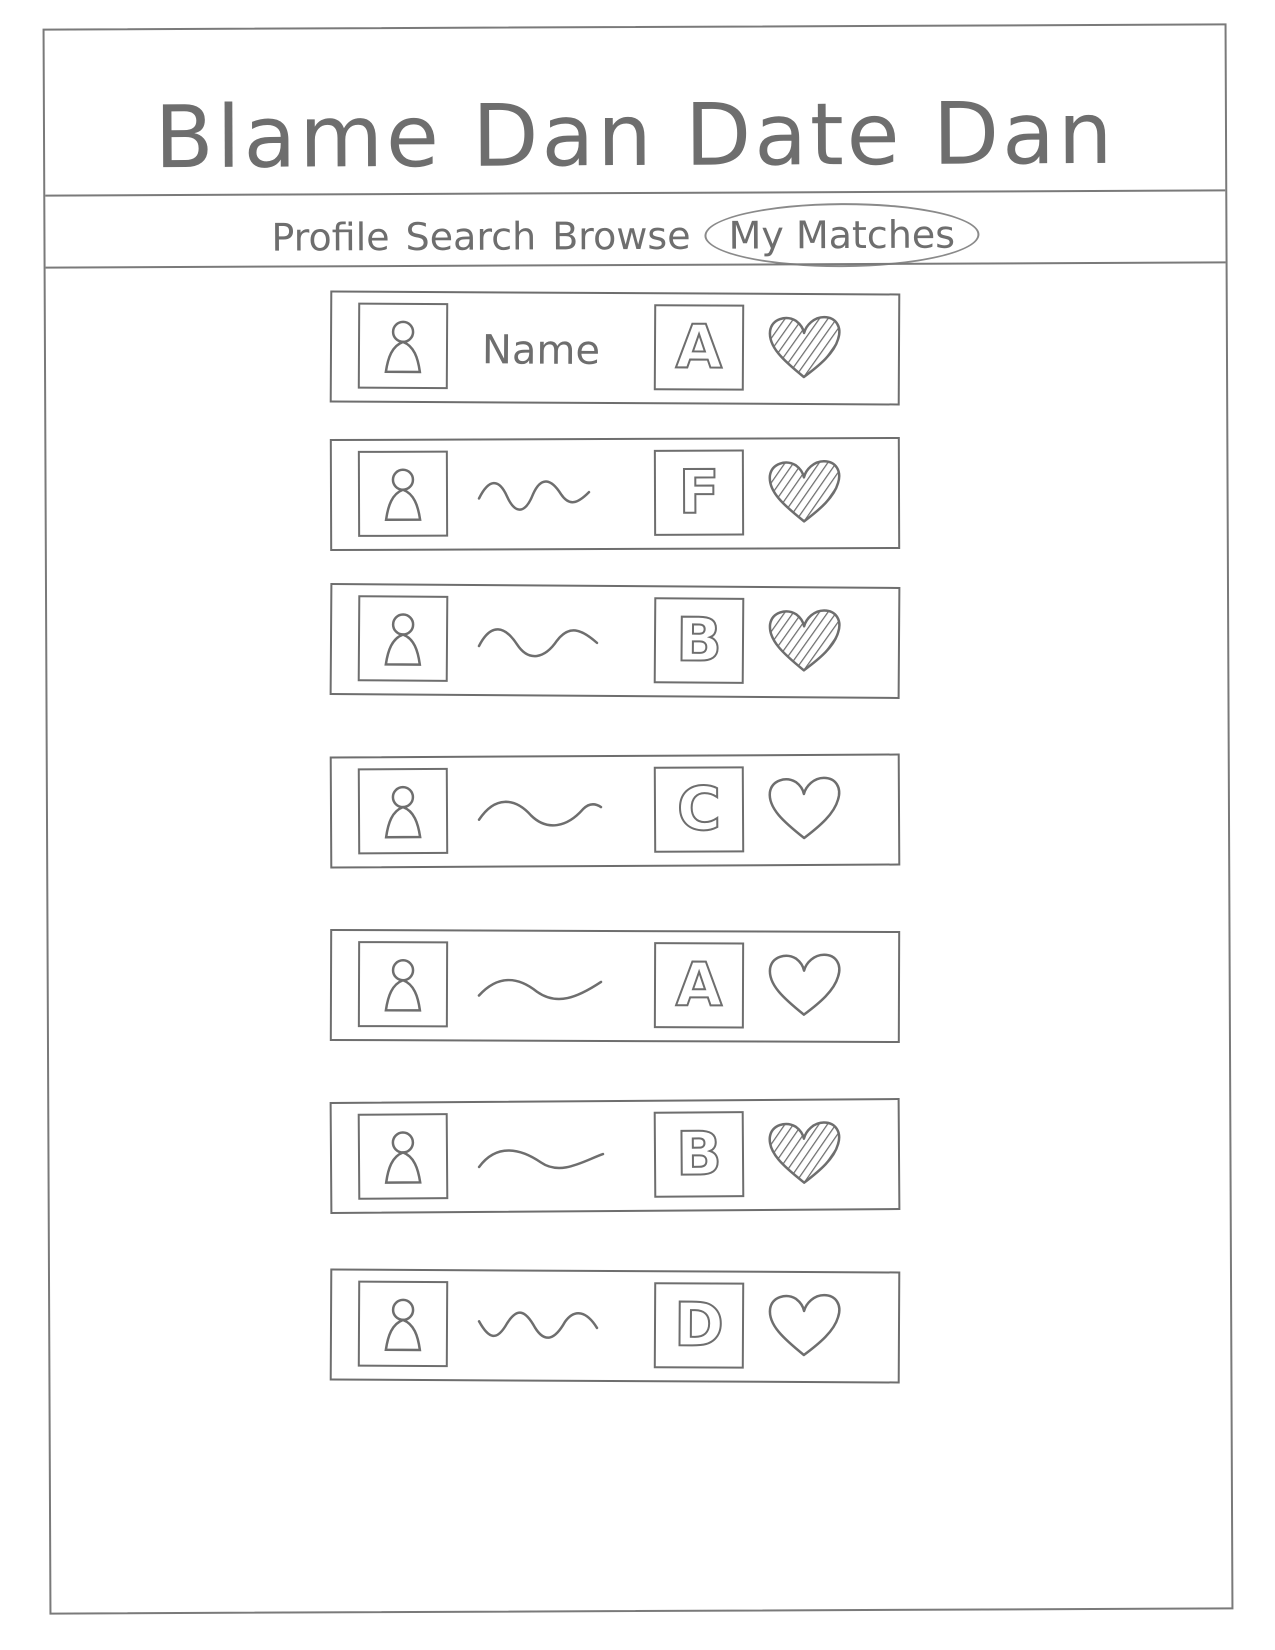  I want to click on nav-item-browse: Browse, so click(621, 236).